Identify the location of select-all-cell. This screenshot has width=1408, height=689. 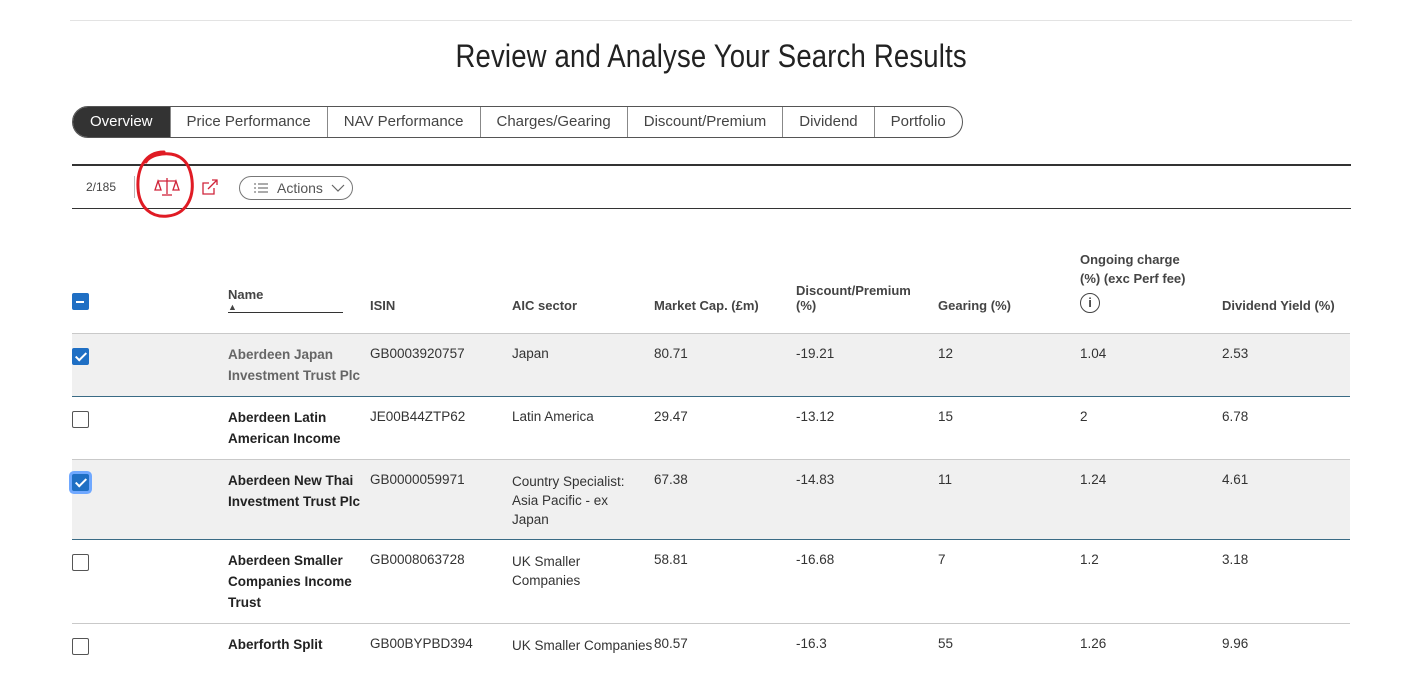
(150, 292).